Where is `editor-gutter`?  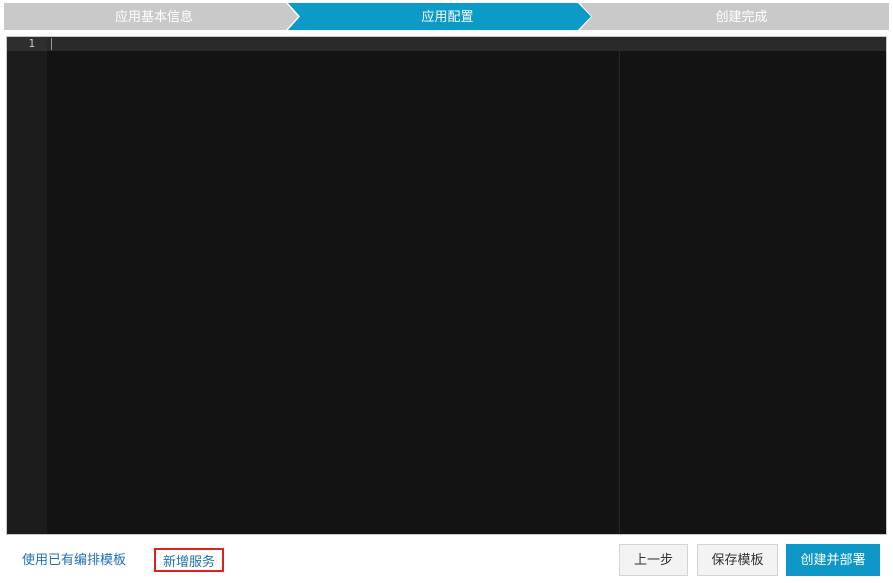
editor-gutter is located at coordinates (27, 285).